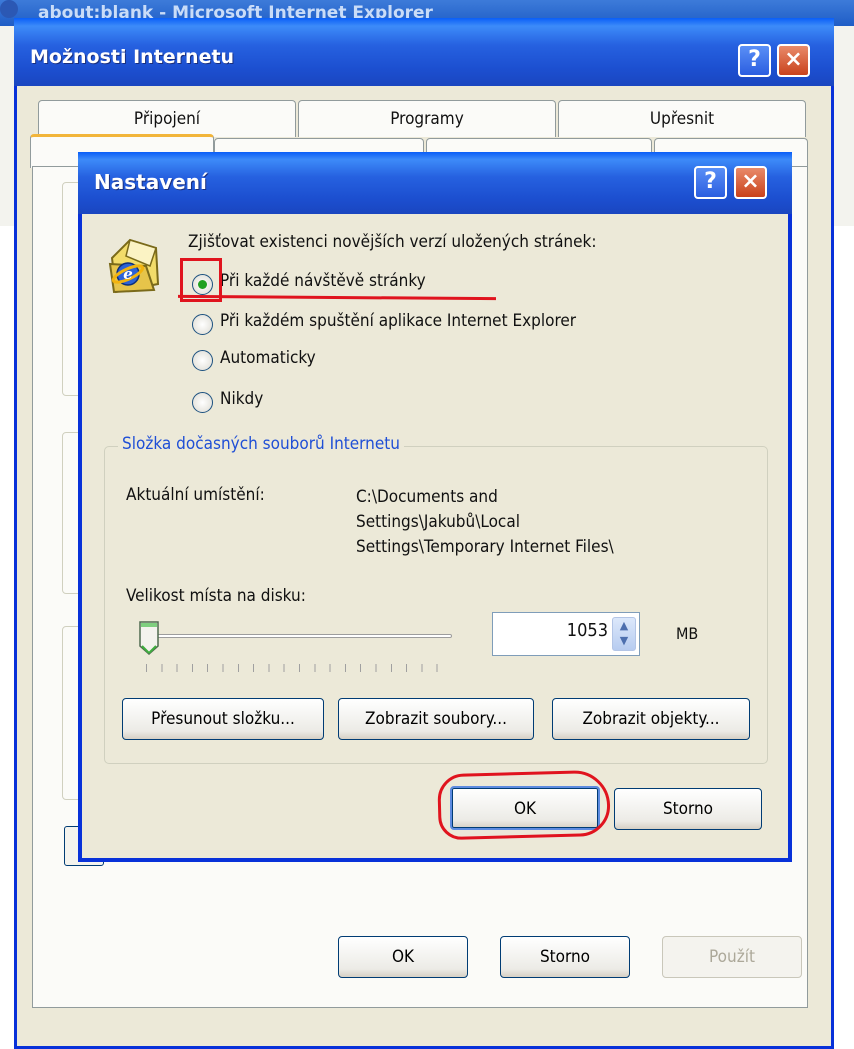 Image resolution: width=854 pixels, height=1049 pixels. I want to click on ie-icon, so click(9, 9).